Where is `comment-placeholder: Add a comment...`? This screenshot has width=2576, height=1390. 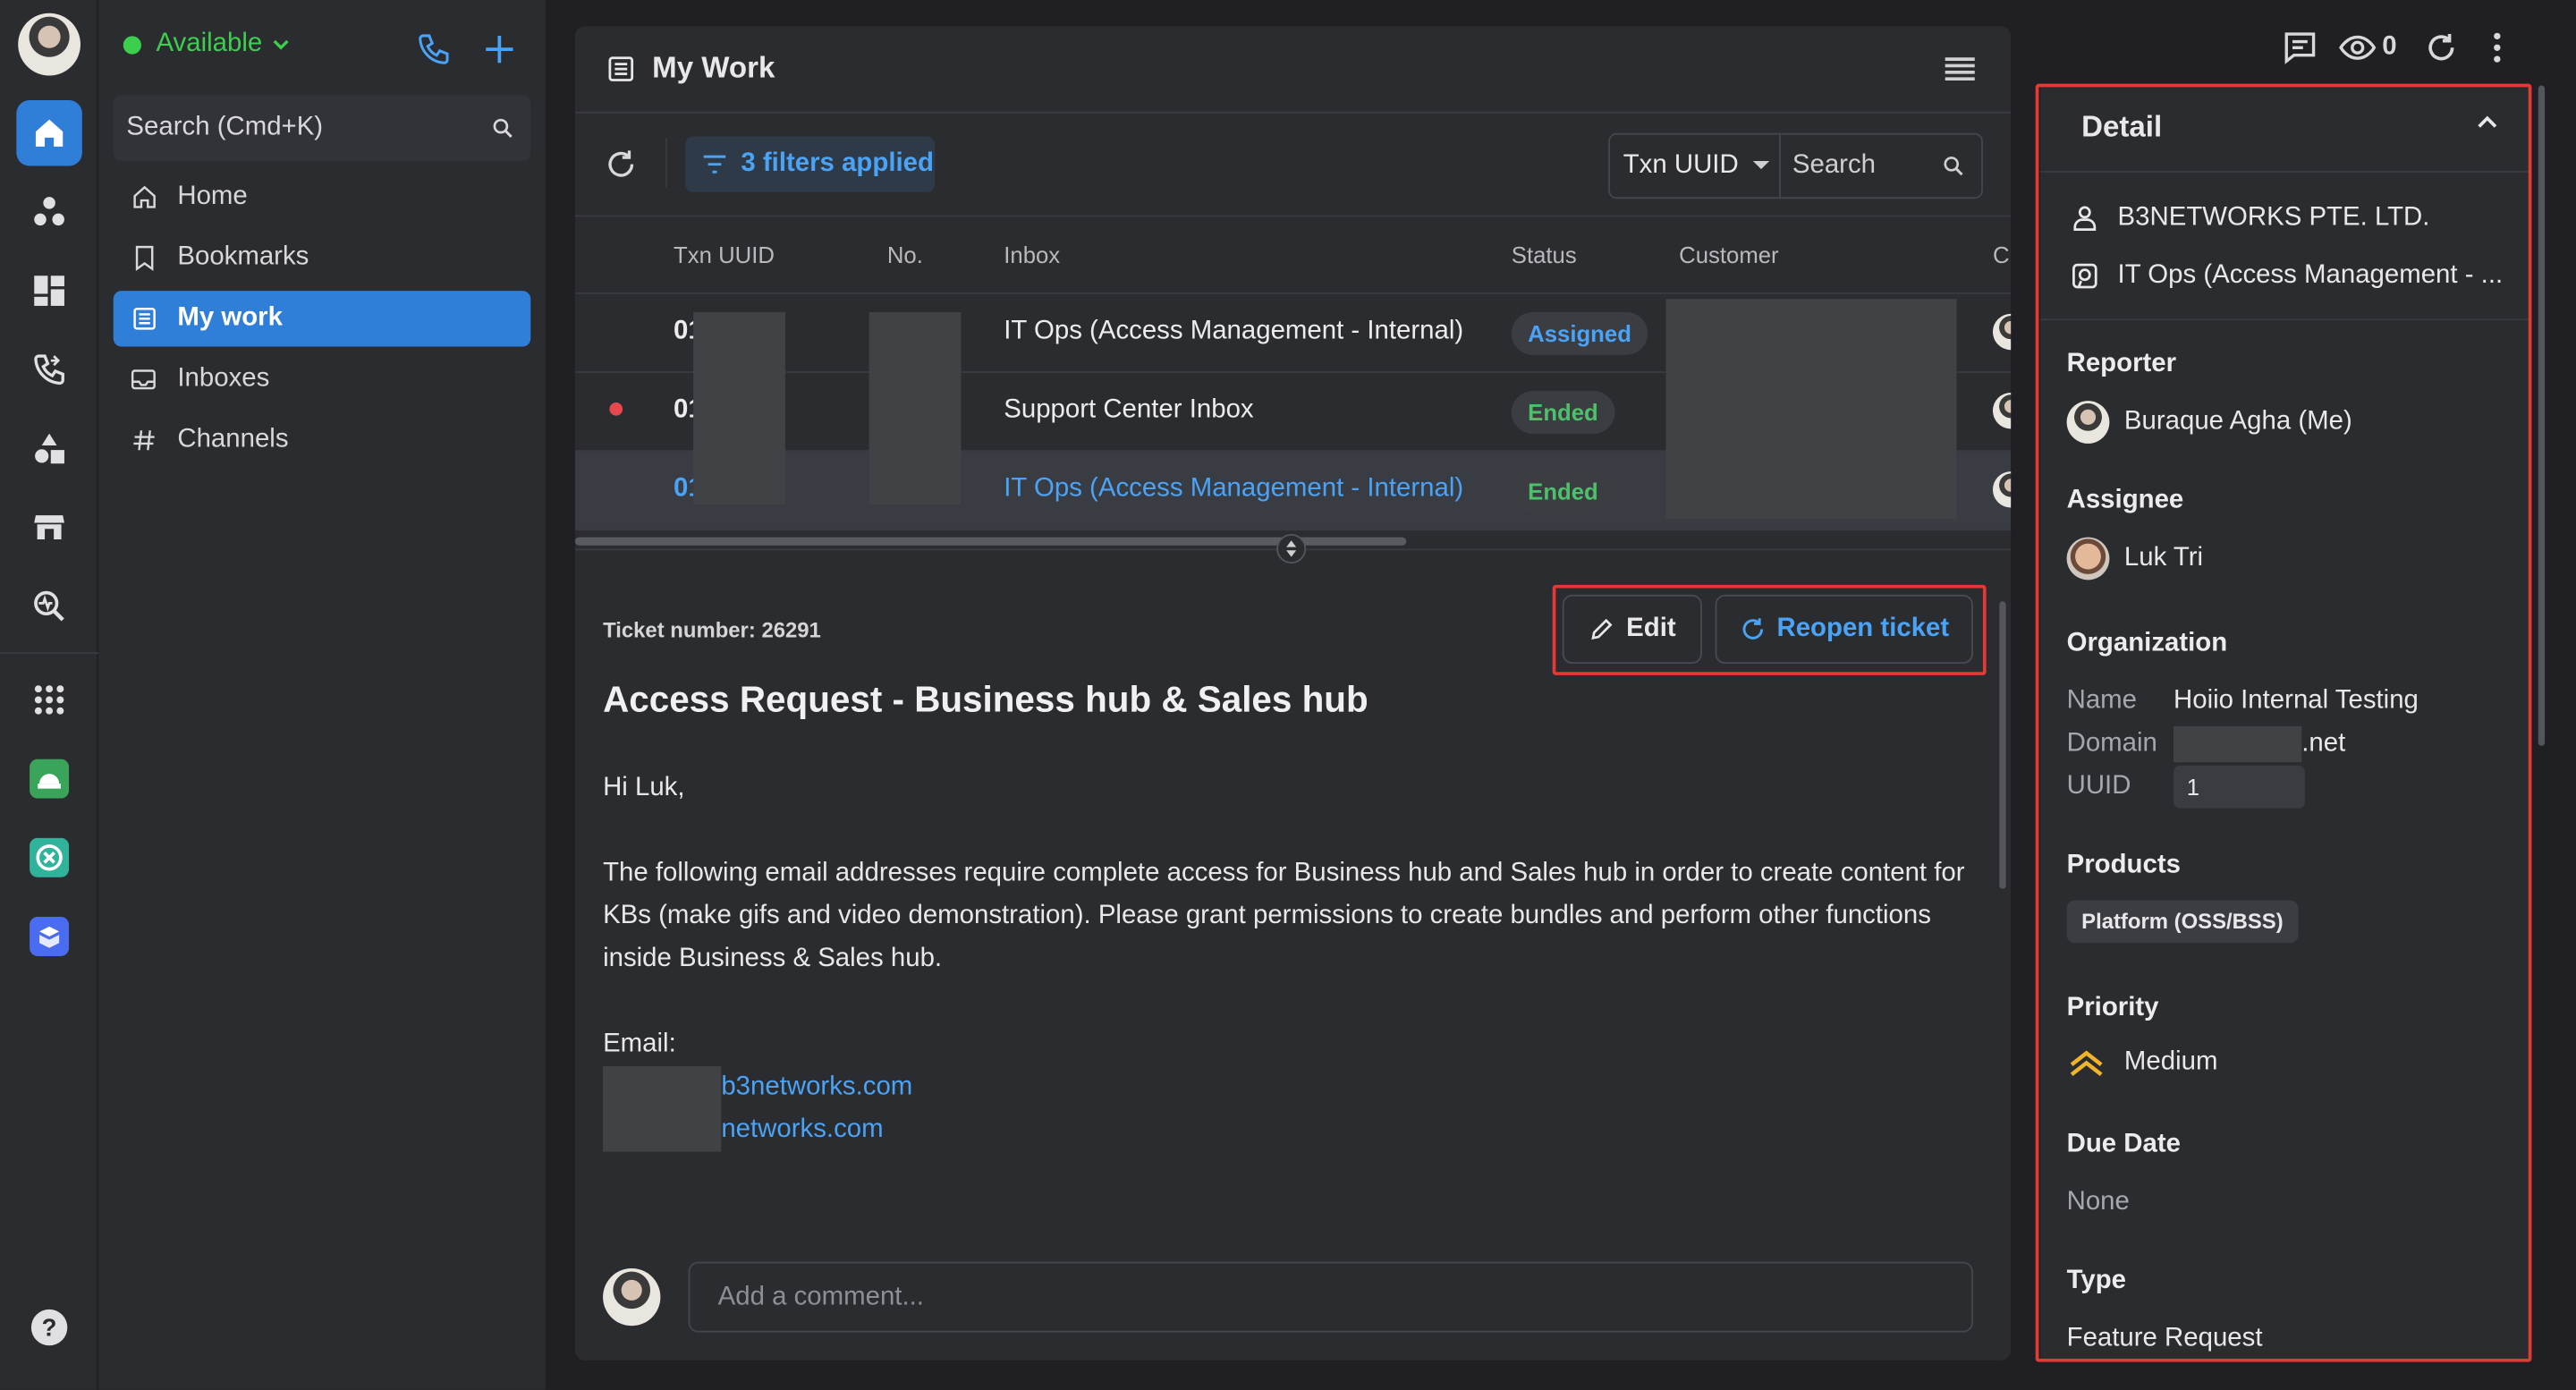 comment-placeholder: Add a comment... is located at coordinates (820, 1296).